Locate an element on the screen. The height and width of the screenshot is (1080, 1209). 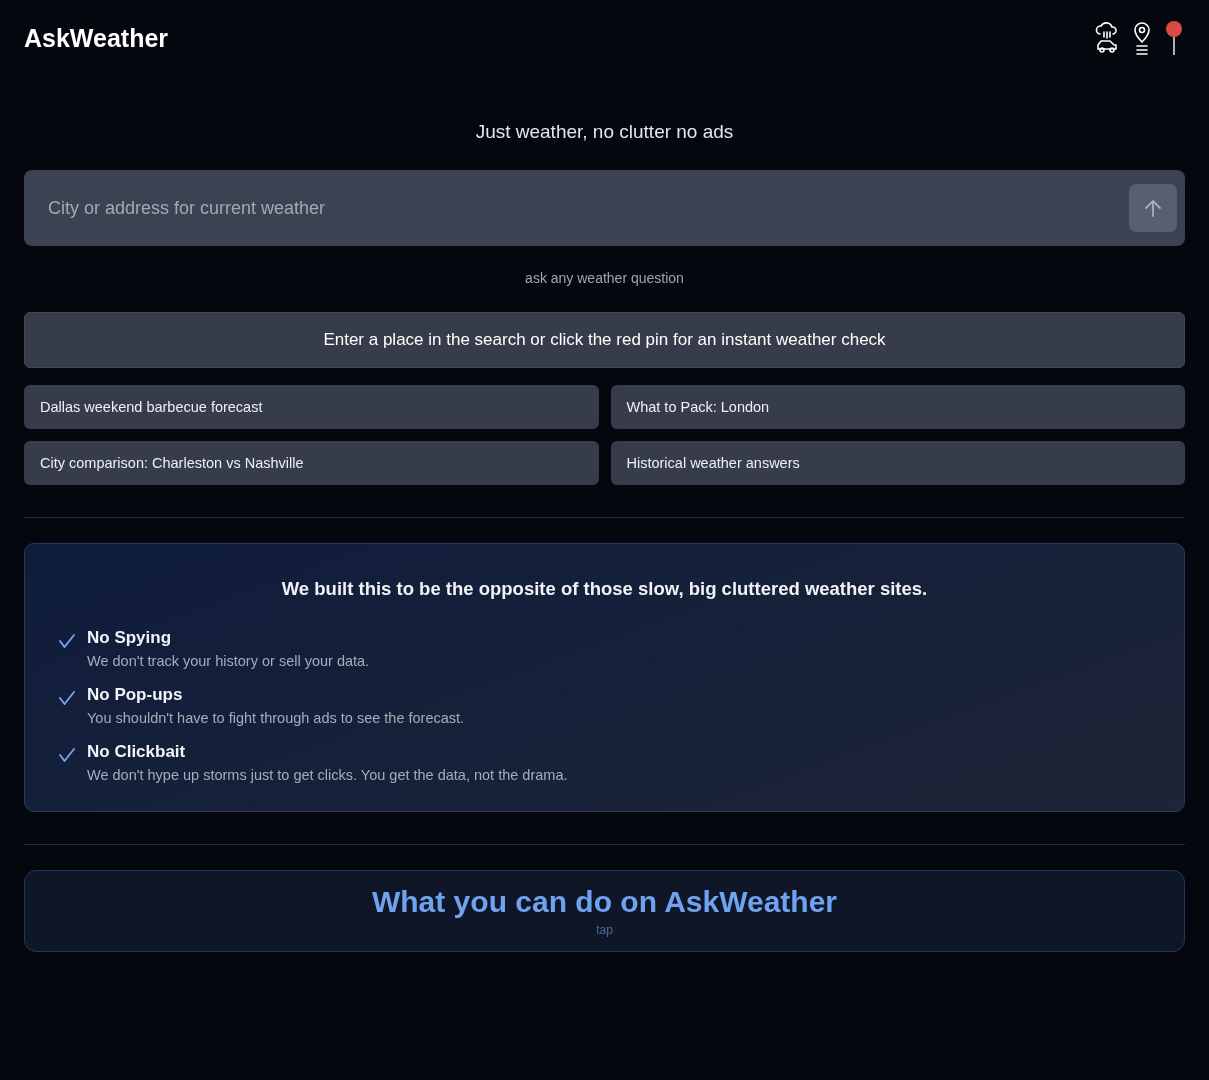
features-card: What you can do on AskWeather tap is located at coordinates (604, 911).